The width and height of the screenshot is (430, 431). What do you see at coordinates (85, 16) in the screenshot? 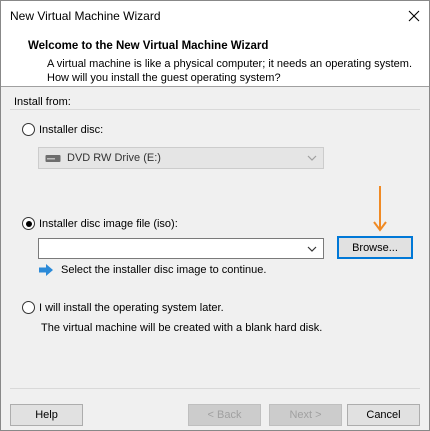
I see `window-title: New Virtual Machine Wizard` at bounding box center [85, 16].